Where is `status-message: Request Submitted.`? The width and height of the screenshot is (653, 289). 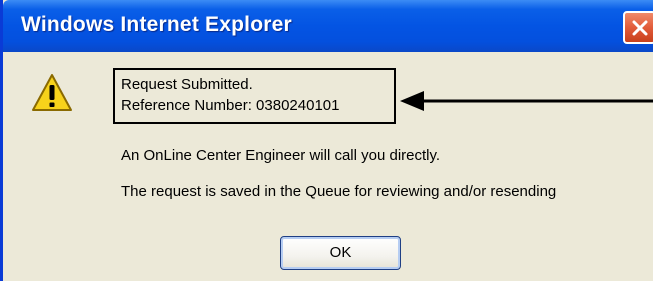 status-message: Request Submitted. is located at coordinates (187, 84).